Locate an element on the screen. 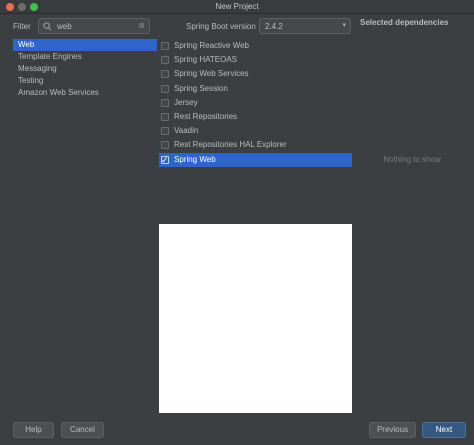  checkmark-icon: ✓ is located at coordinates (165, 159).